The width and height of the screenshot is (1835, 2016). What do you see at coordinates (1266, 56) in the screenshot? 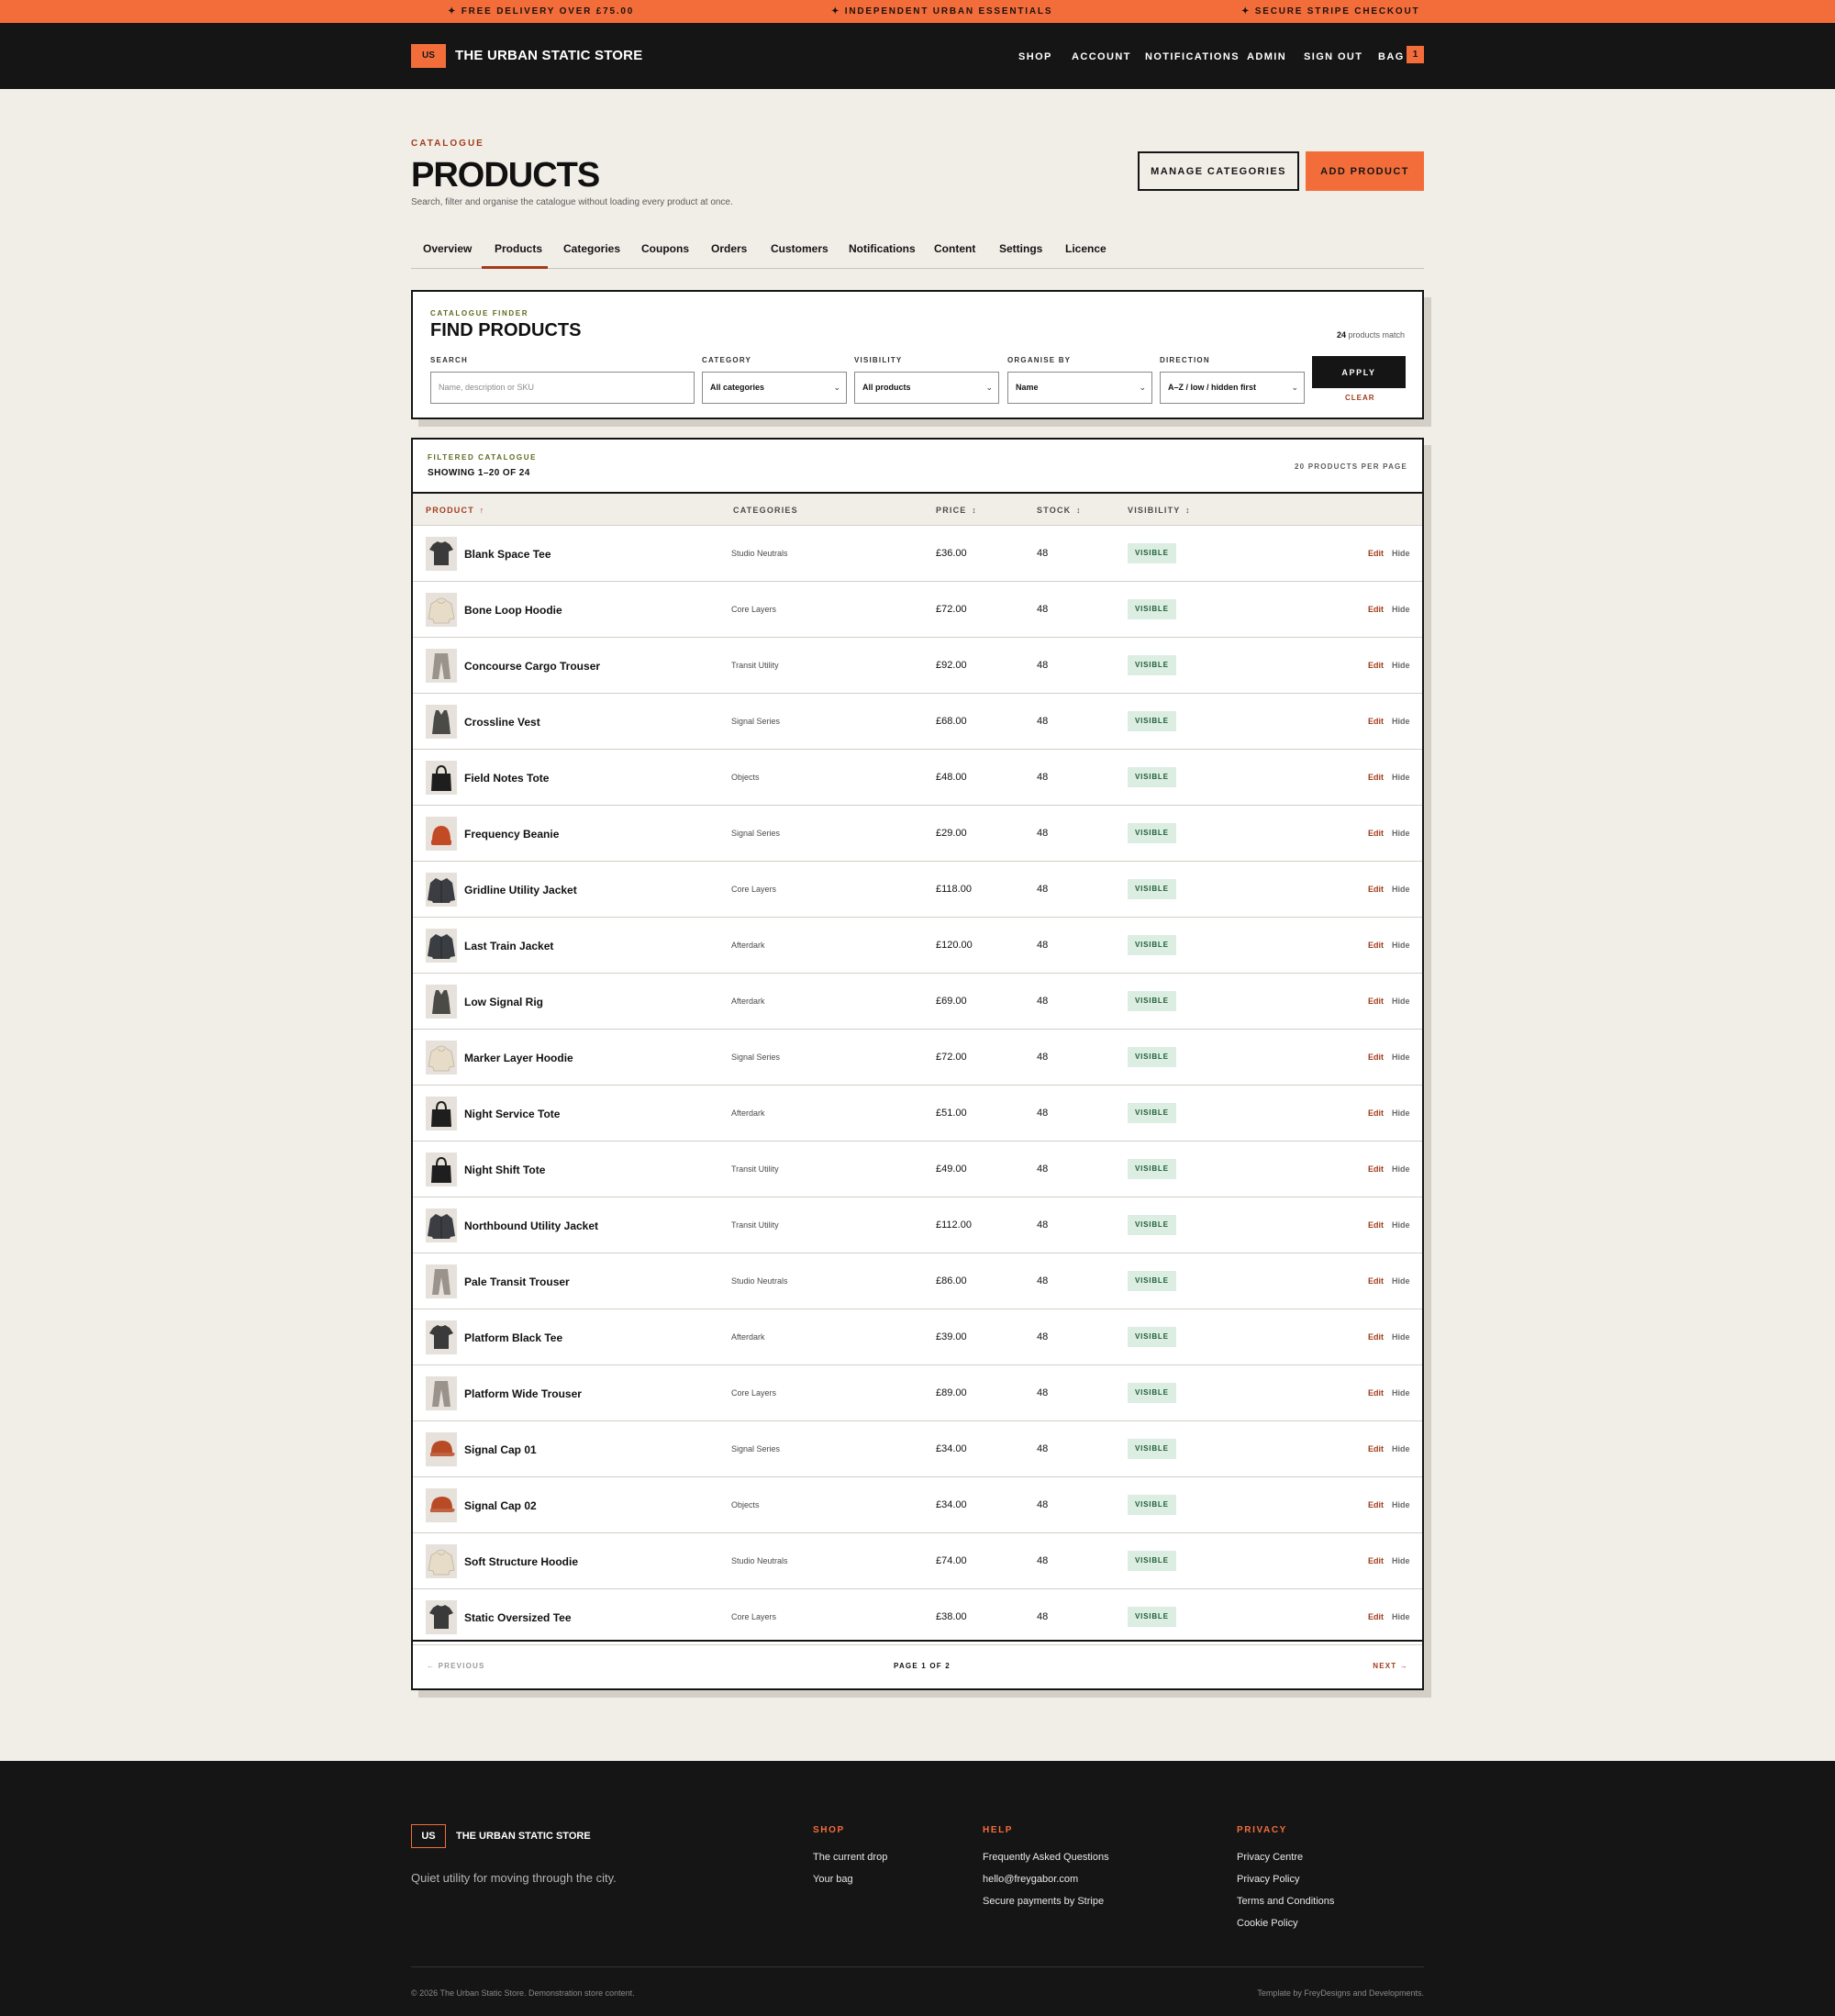
I see `nav-admin: ADMIN` at bounding box center [1266, 56].